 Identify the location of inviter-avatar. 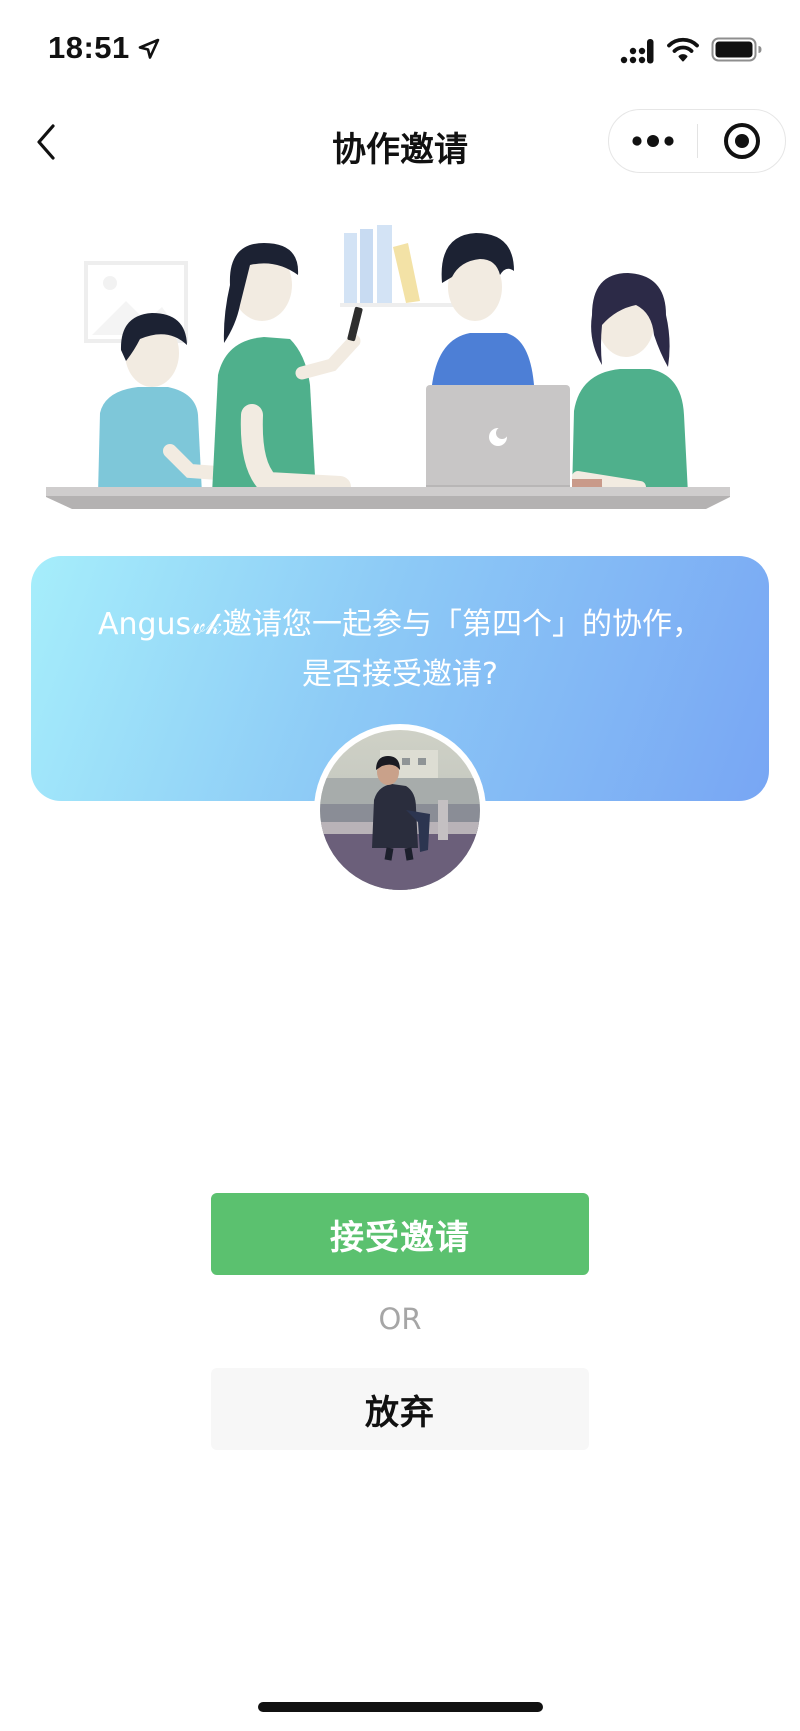
(400, 810).